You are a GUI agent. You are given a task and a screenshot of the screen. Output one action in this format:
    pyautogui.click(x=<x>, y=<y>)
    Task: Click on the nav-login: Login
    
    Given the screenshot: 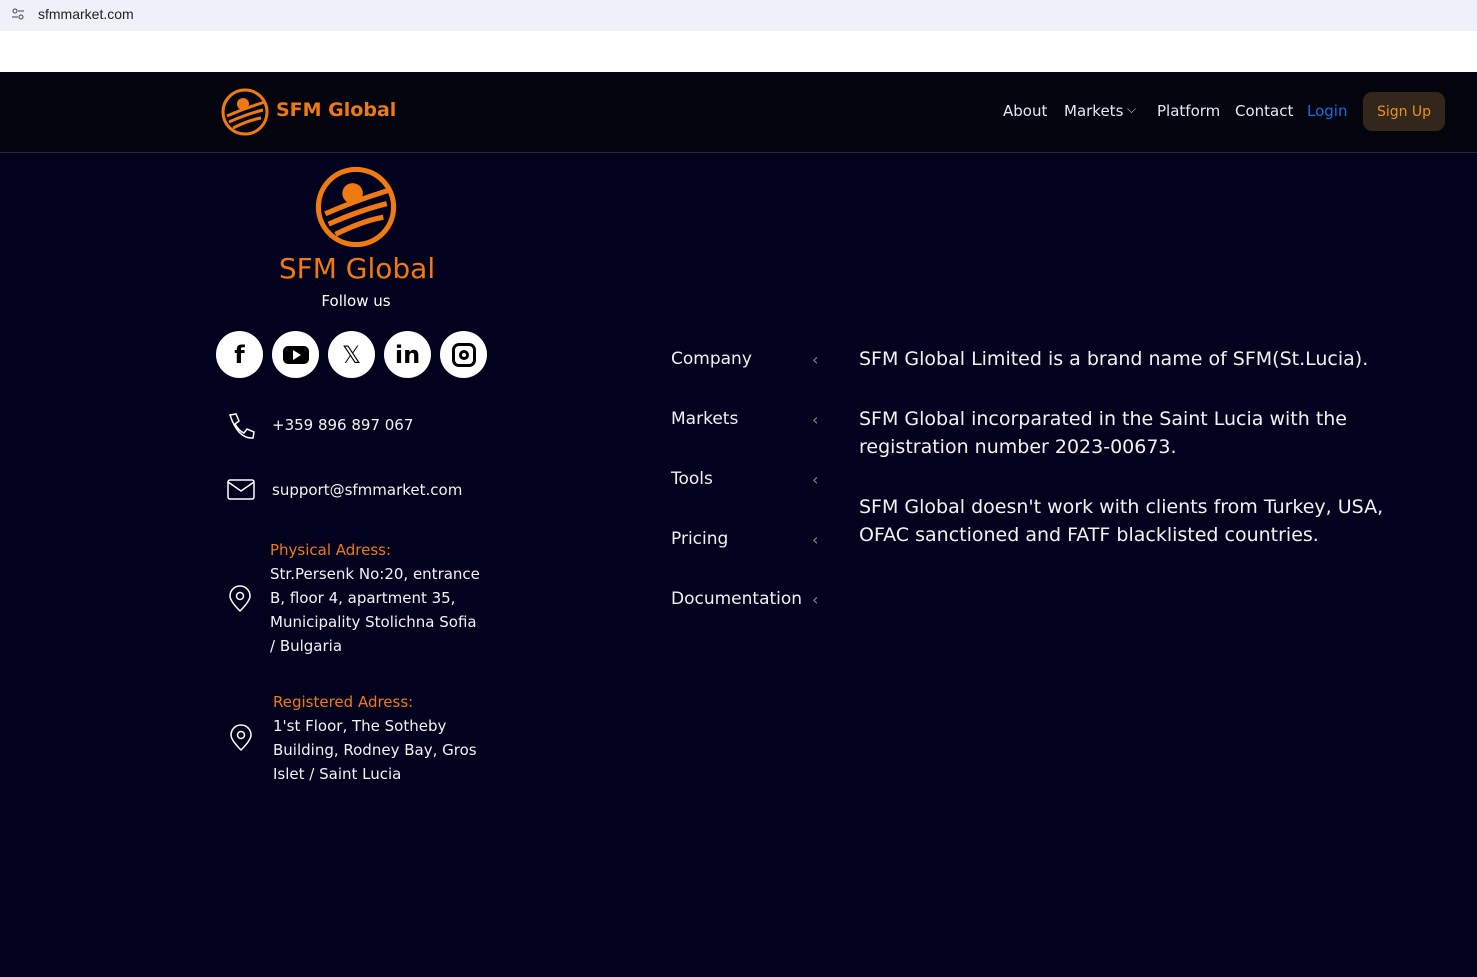 What is the action you would take?
    pyautogui.click(x=1327, y=111)
    